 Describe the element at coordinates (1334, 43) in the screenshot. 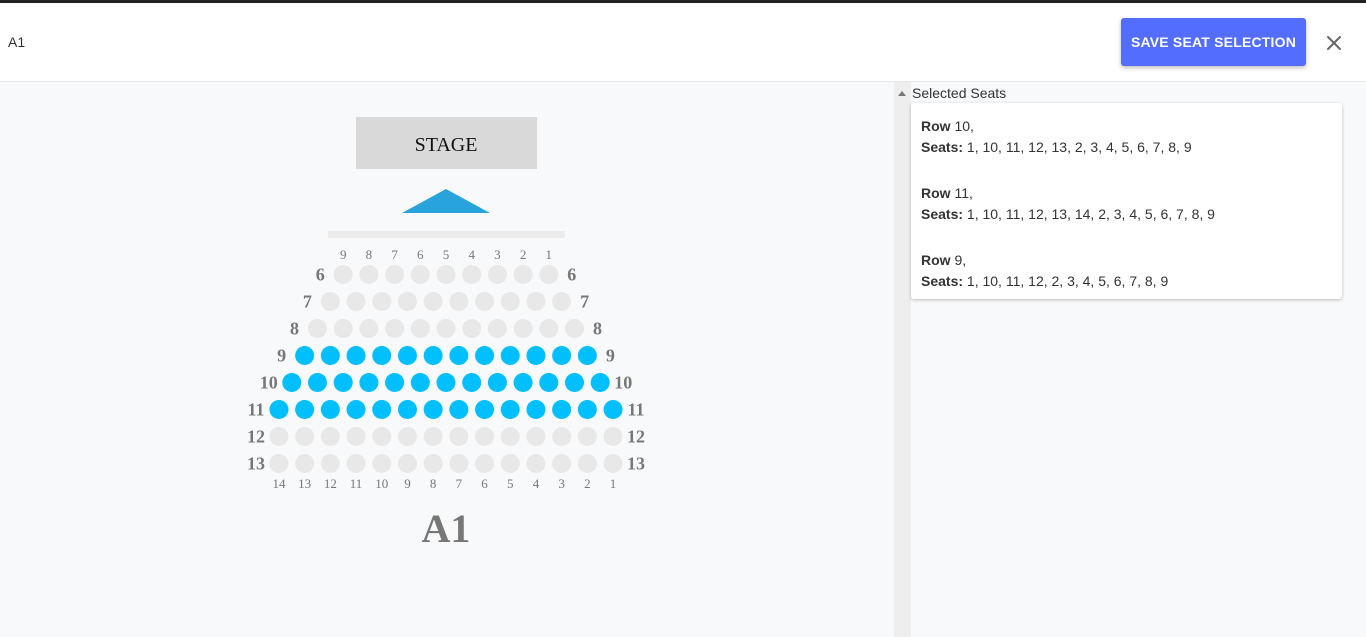

I see `close-button` at that location.